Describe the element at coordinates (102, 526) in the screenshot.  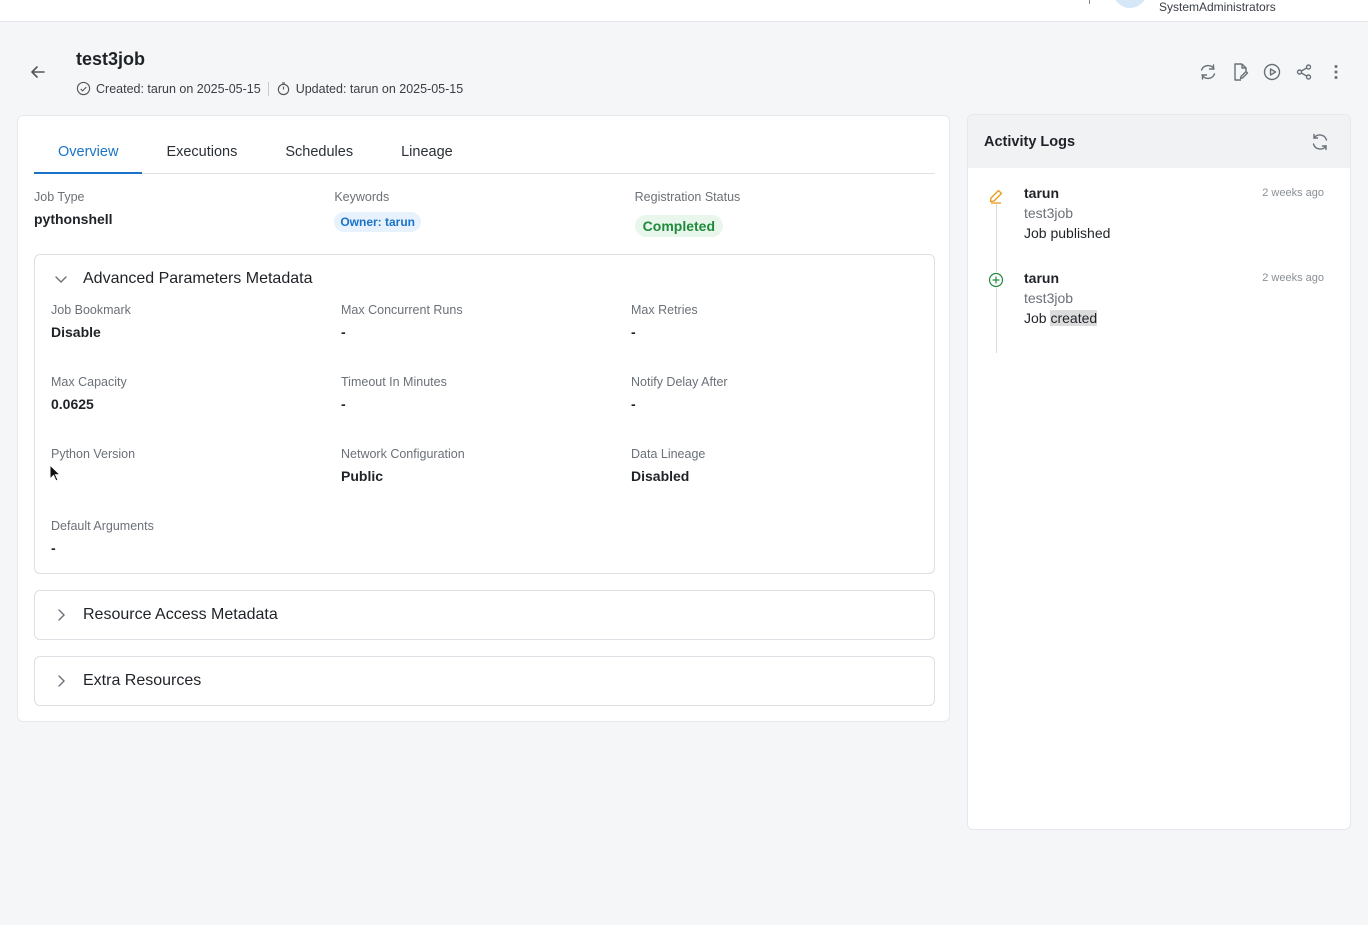
I see `field-label: Default Arguments` at that location.